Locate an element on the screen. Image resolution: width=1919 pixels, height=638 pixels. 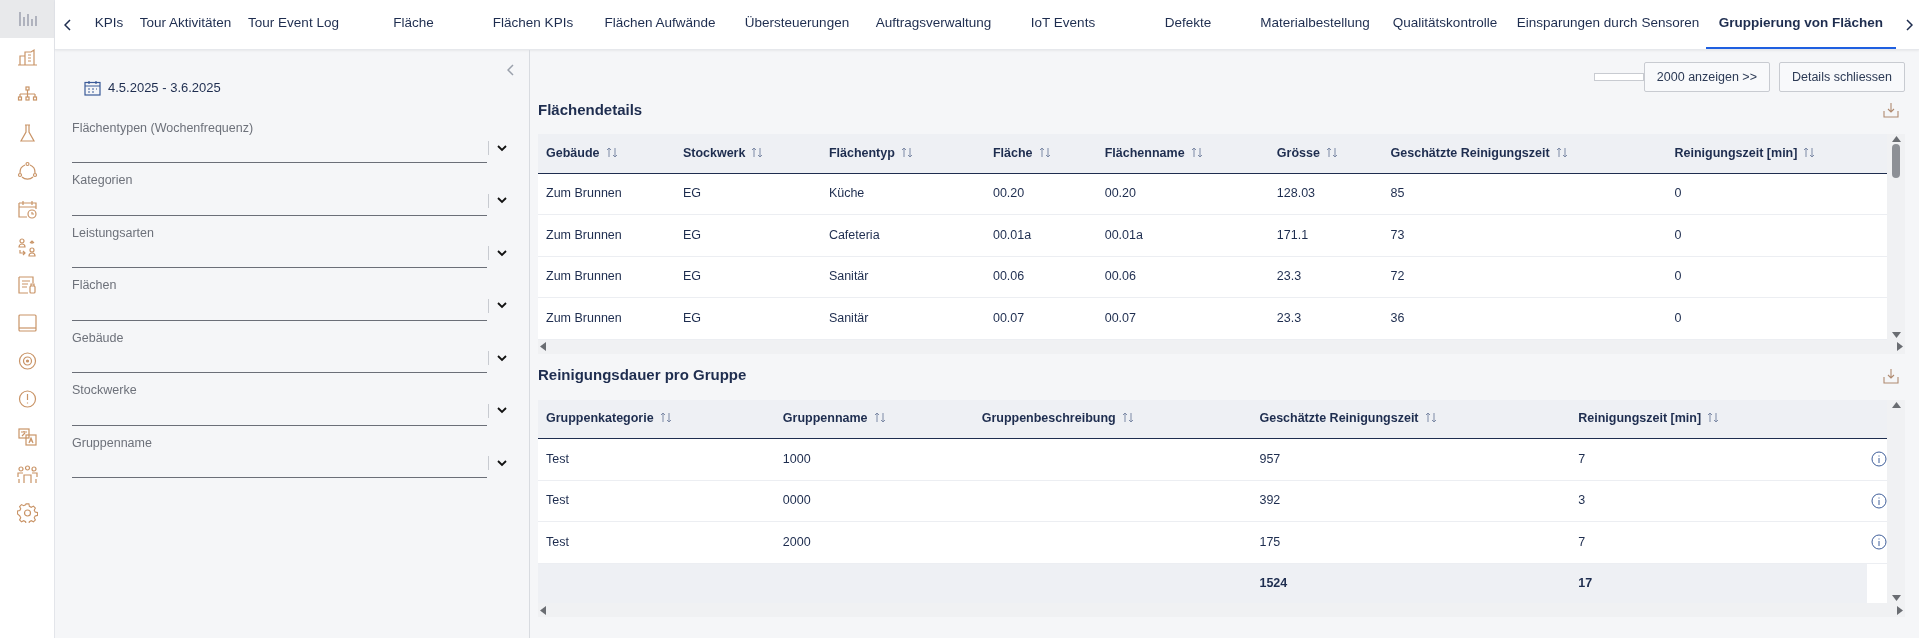
tab: Flächen Aufwände is located at coordinates (660, 24).